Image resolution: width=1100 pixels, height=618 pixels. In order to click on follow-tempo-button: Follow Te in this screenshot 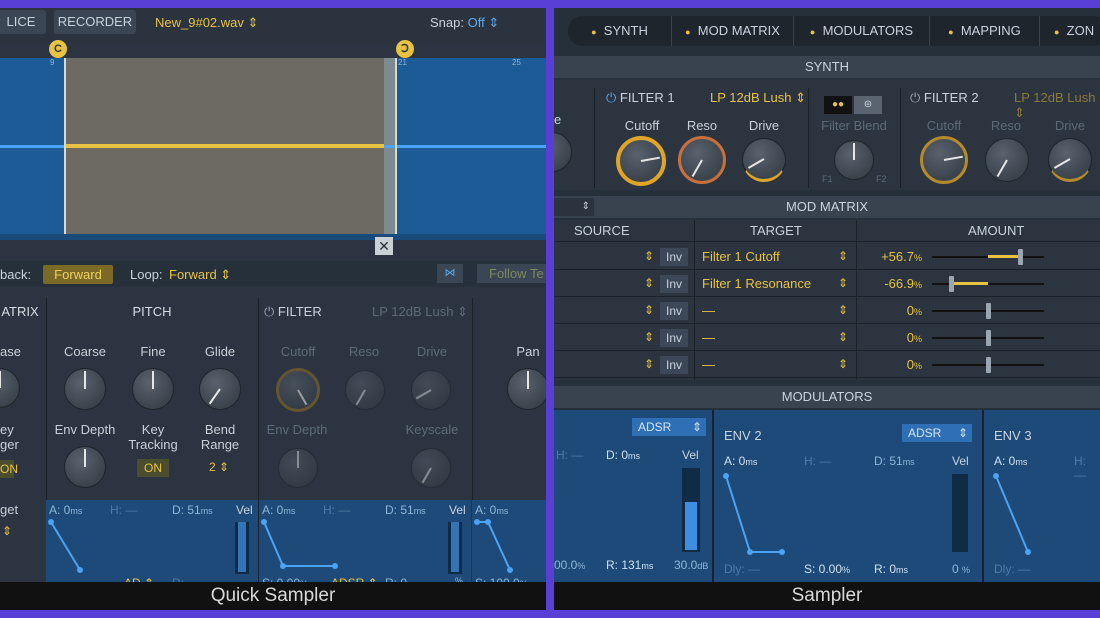, I will do `click(511, 273)`.